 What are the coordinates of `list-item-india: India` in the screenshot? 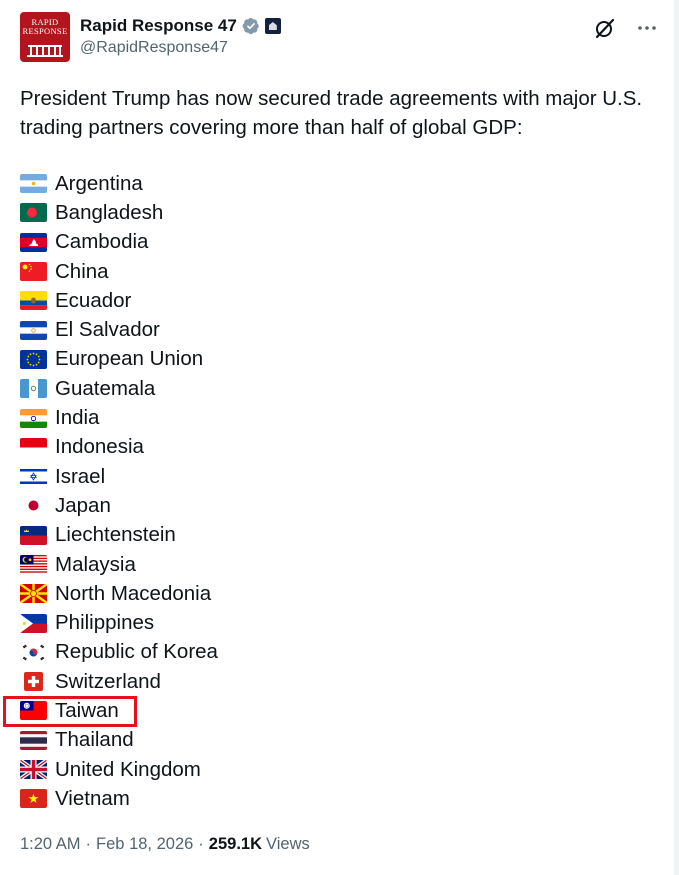 It's located at (170, 417).